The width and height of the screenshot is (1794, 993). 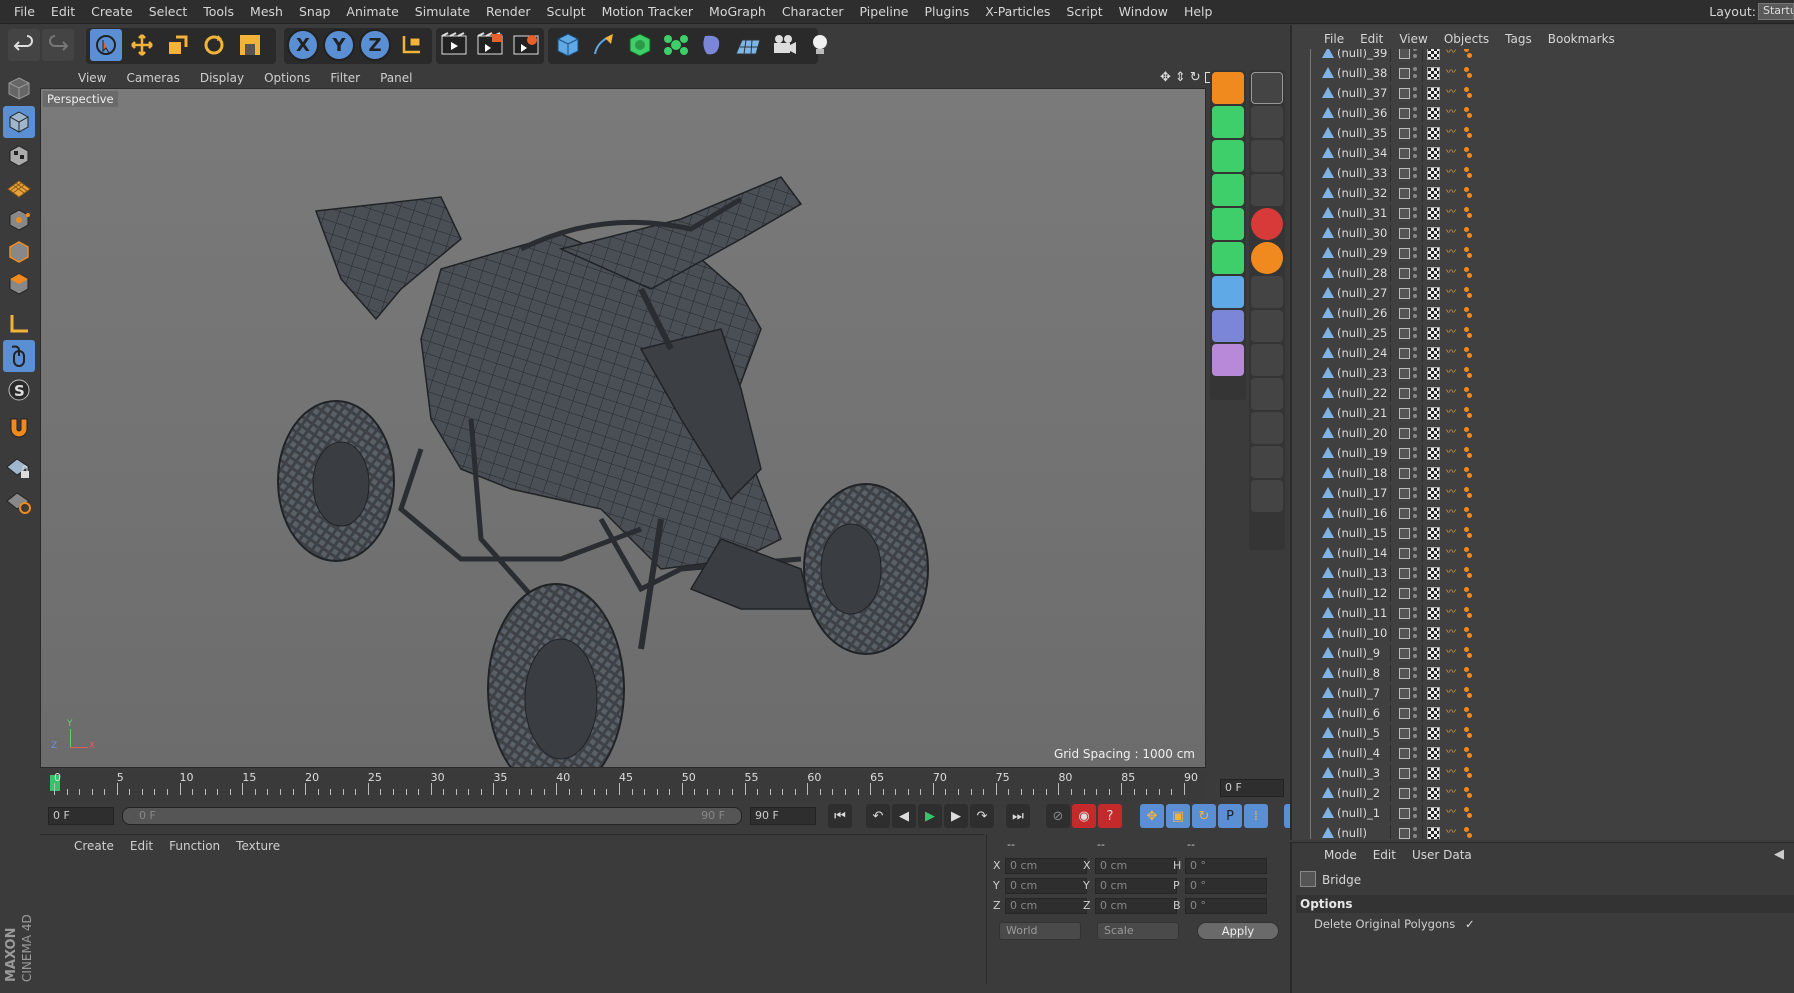 What do you see at coordinates (1543, 73) in the screenshot?
I see `object-row: (null)_38 〰` at bounding box center [1543, 73].